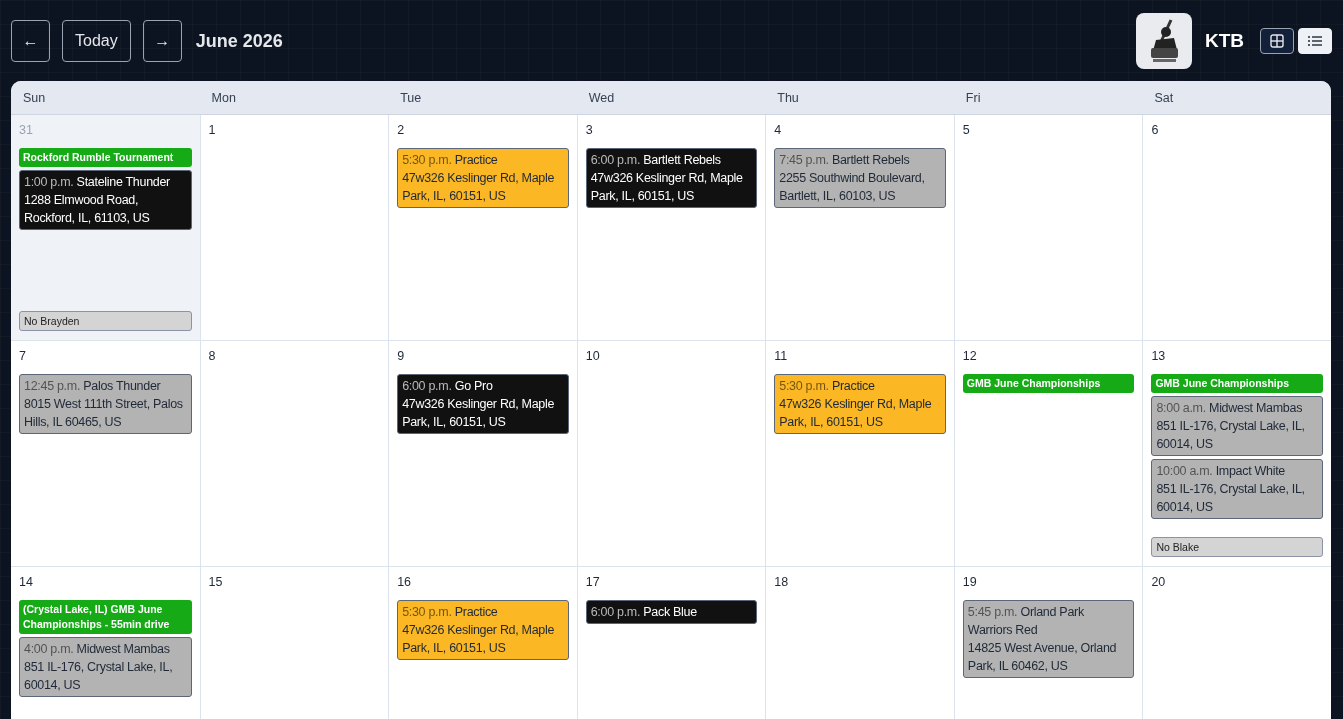 This screenshot has width=1343, height=719. Describe the element at coordinates (592, 356) in the screenshot. I see `day-number: 10` at that location.